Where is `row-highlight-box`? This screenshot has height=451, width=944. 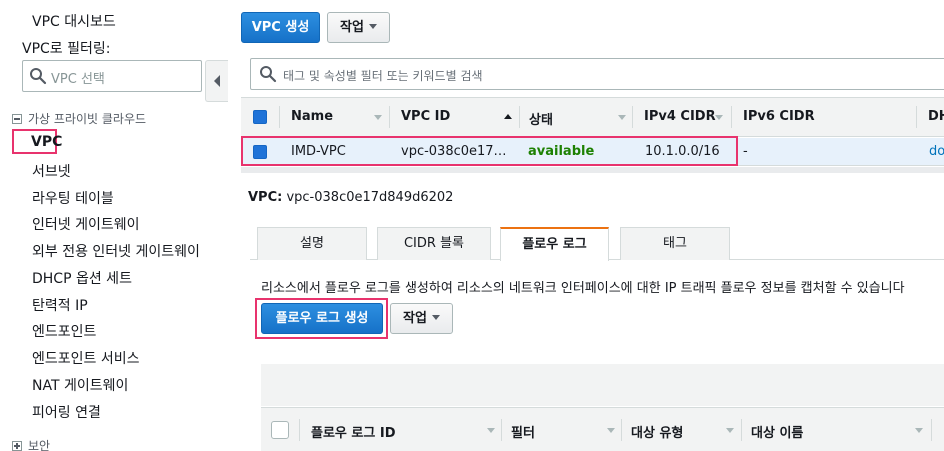
row-highlight-box is located at coordinates (489, 151).